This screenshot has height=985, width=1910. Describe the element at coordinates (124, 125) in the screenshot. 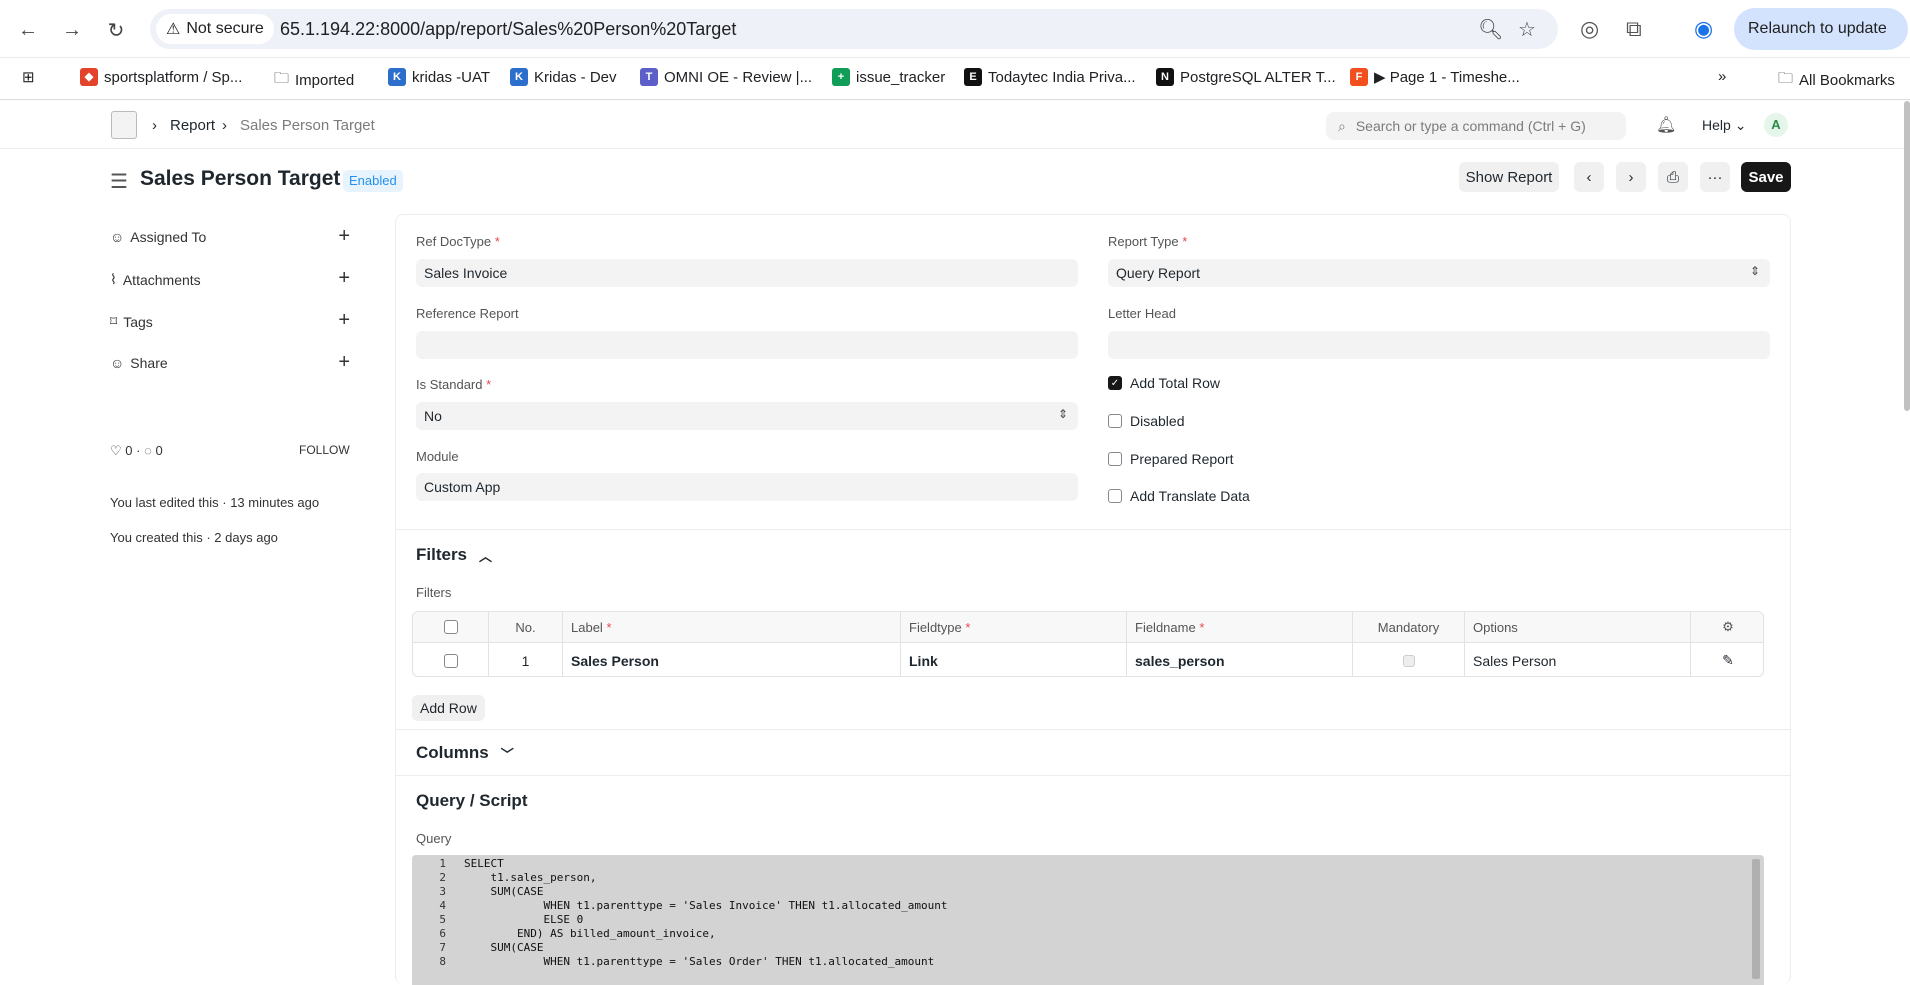

I see `app-logo` at that location.